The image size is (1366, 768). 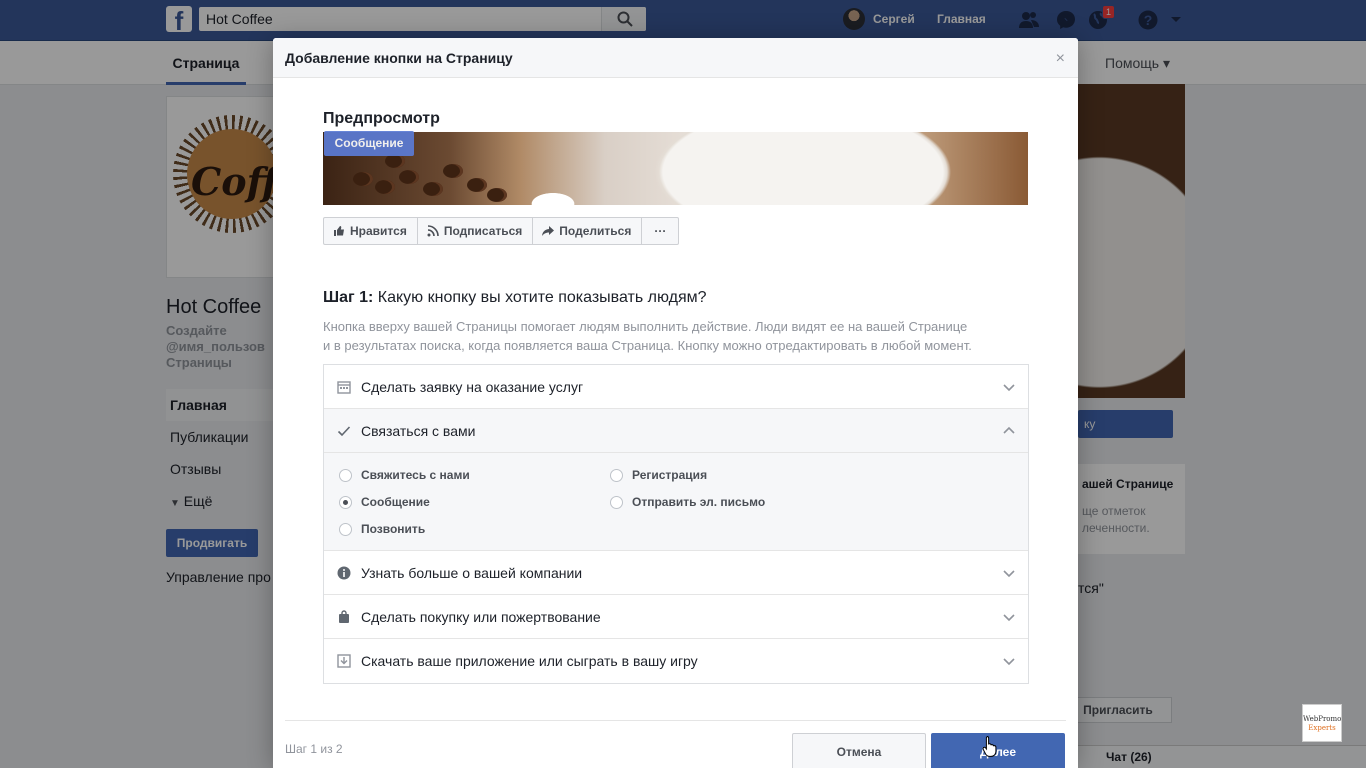 What do you see at coordinates (415, 475) in the screenshot?
I see `radio-label: Свяжитесь с нами` at bounding box center [415, 475].